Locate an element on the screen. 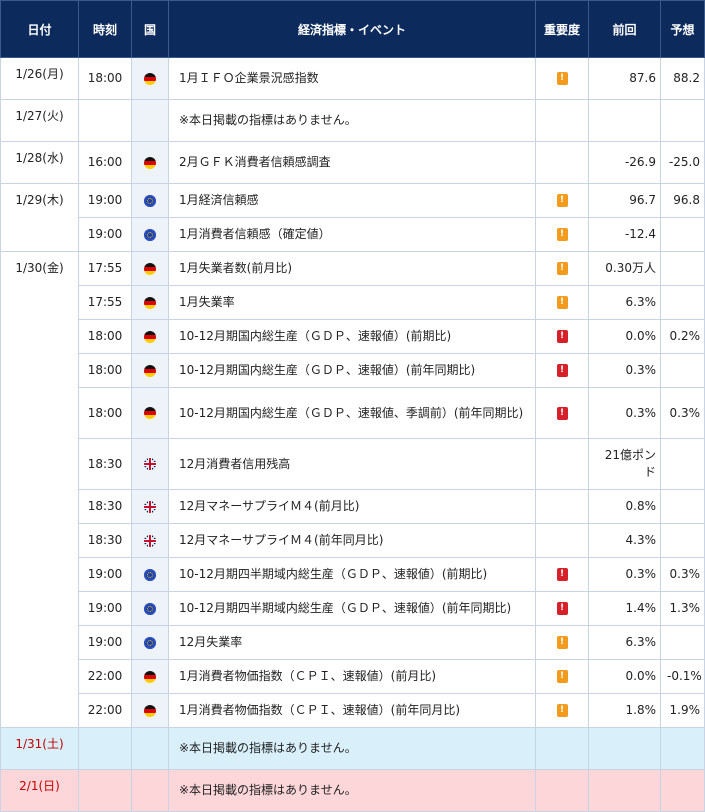  table-row: 18:30 12月消費者信用残高 21億ポンド is located at coordinates (353, 464).